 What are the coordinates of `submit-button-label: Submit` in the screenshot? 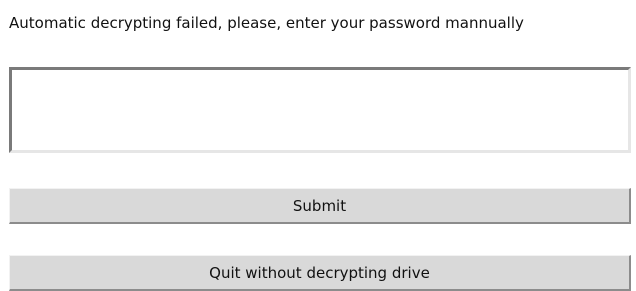 It's located at (319, 205).